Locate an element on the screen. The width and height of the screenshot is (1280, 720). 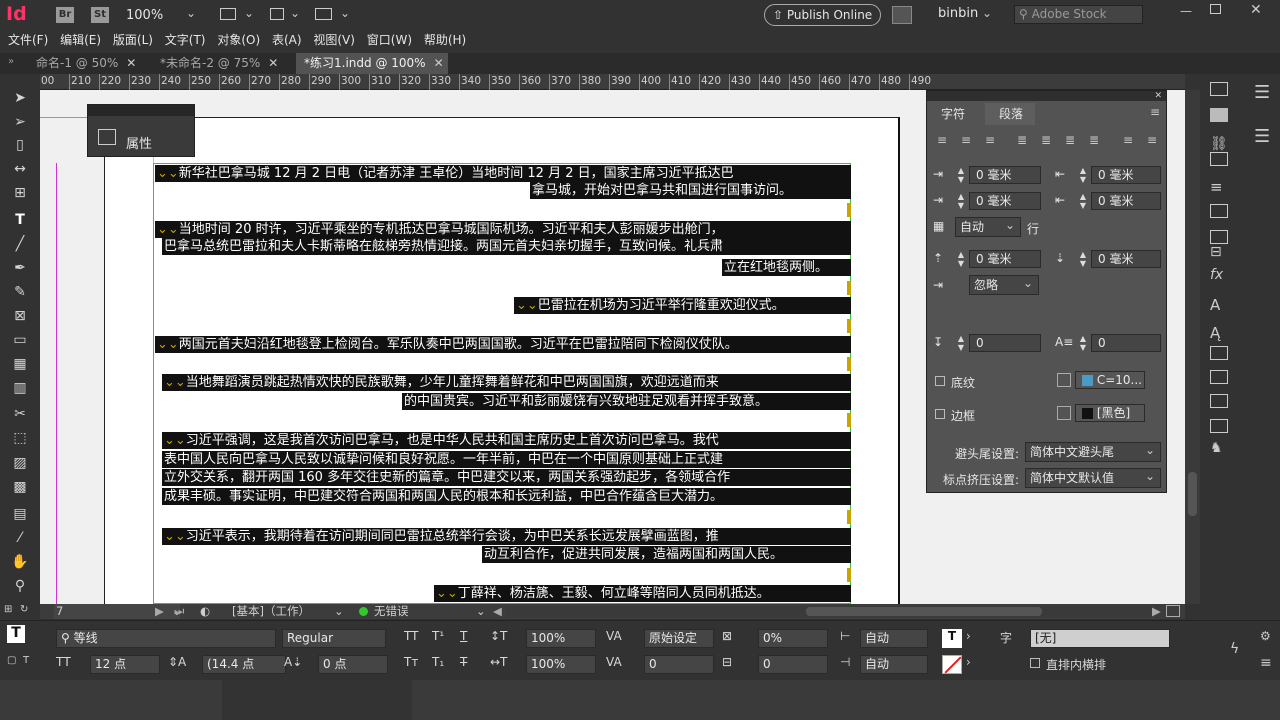
justify-right-icon: ≣ is located at coordinates (1070, 140).